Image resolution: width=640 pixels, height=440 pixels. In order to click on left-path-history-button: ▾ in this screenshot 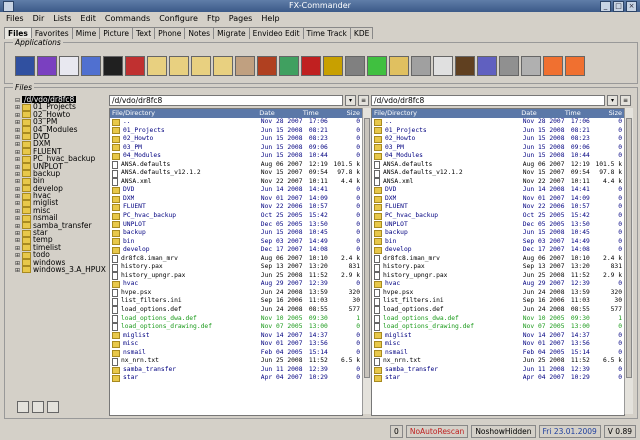, I will do `click(350, 100)`.